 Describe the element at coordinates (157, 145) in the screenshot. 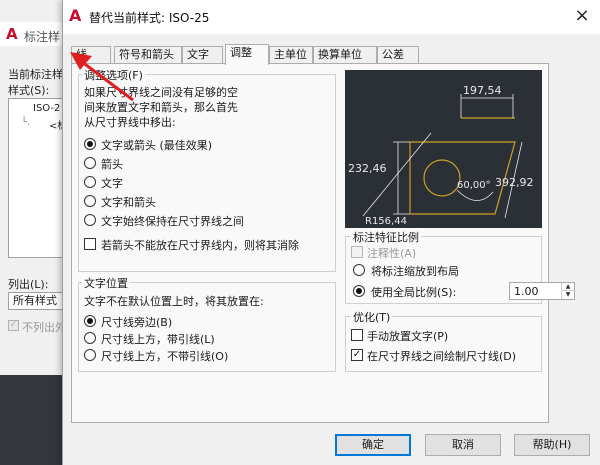

I see `radio-text-or-arrows-label: 文字或箭头 (最佳效果)` at that location.